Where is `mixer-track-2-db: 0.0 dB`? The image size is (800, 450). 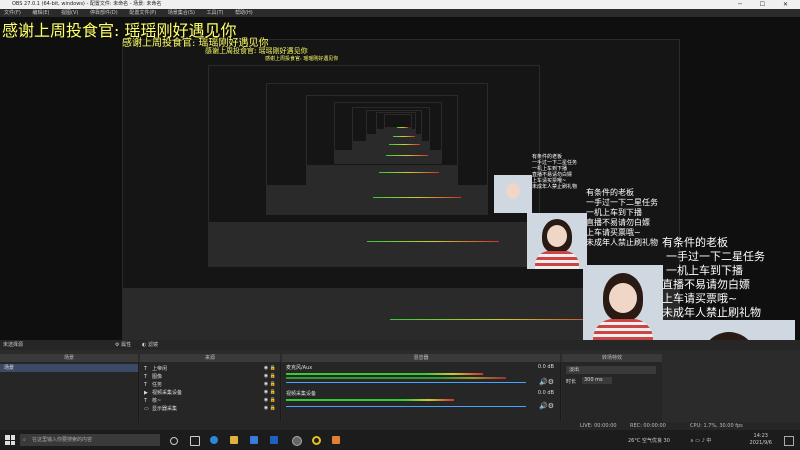
mixer-track-2-db: 0.0 dB is located at coordinates (545, 393).